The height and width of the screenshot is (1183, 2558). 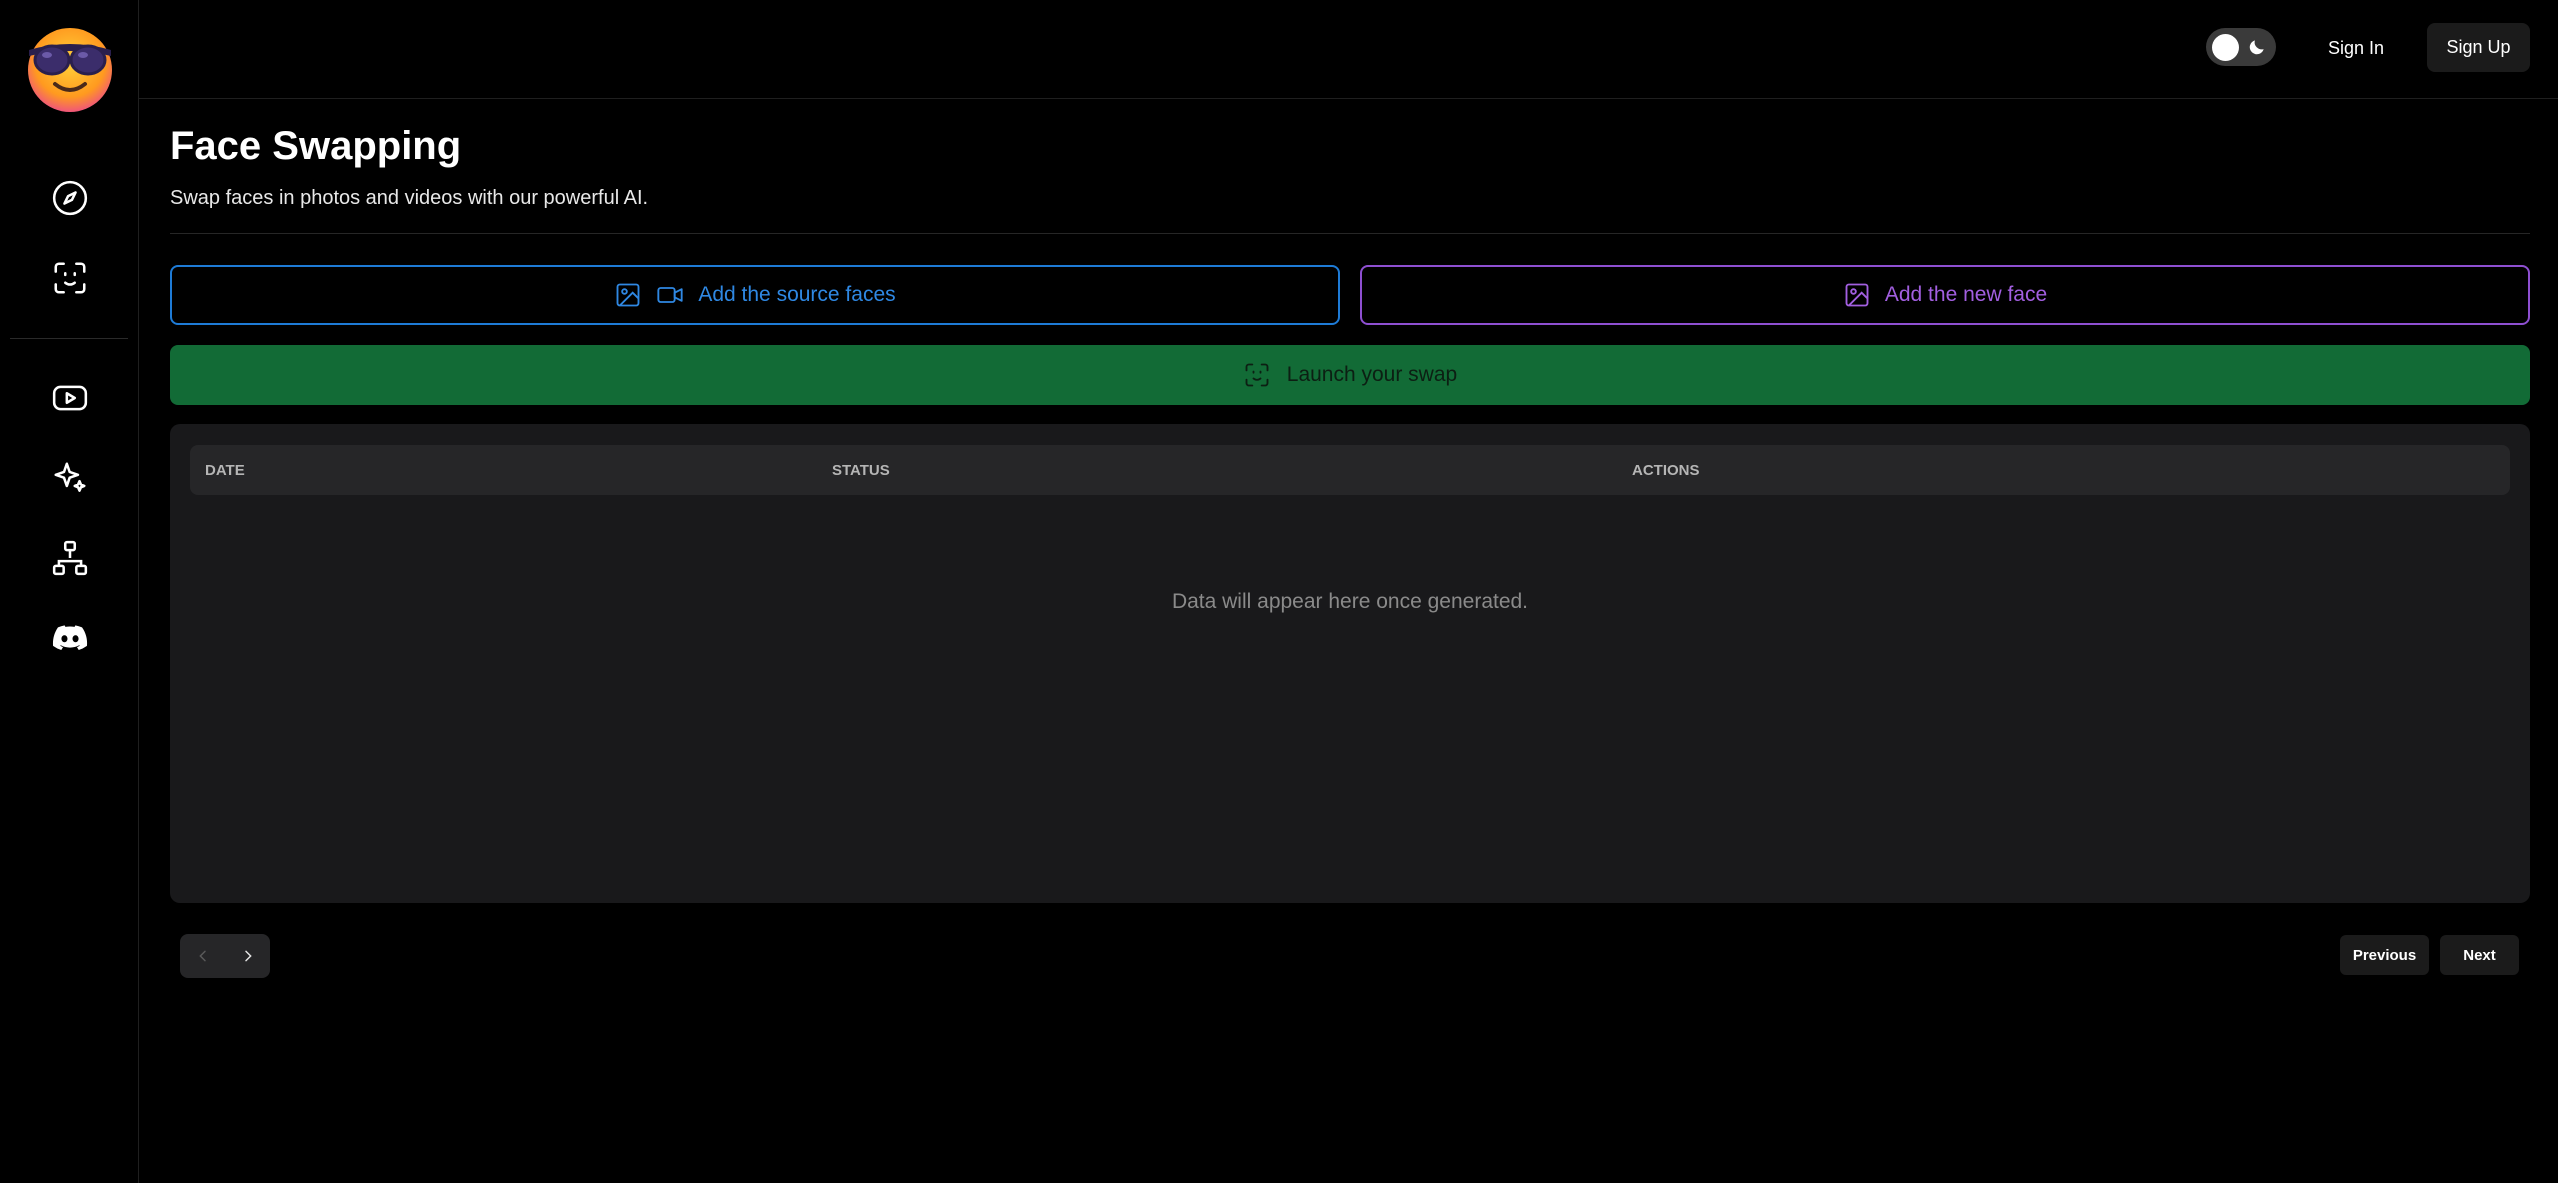 I want to click on next-page-arrow, so click(x=247, y=956).